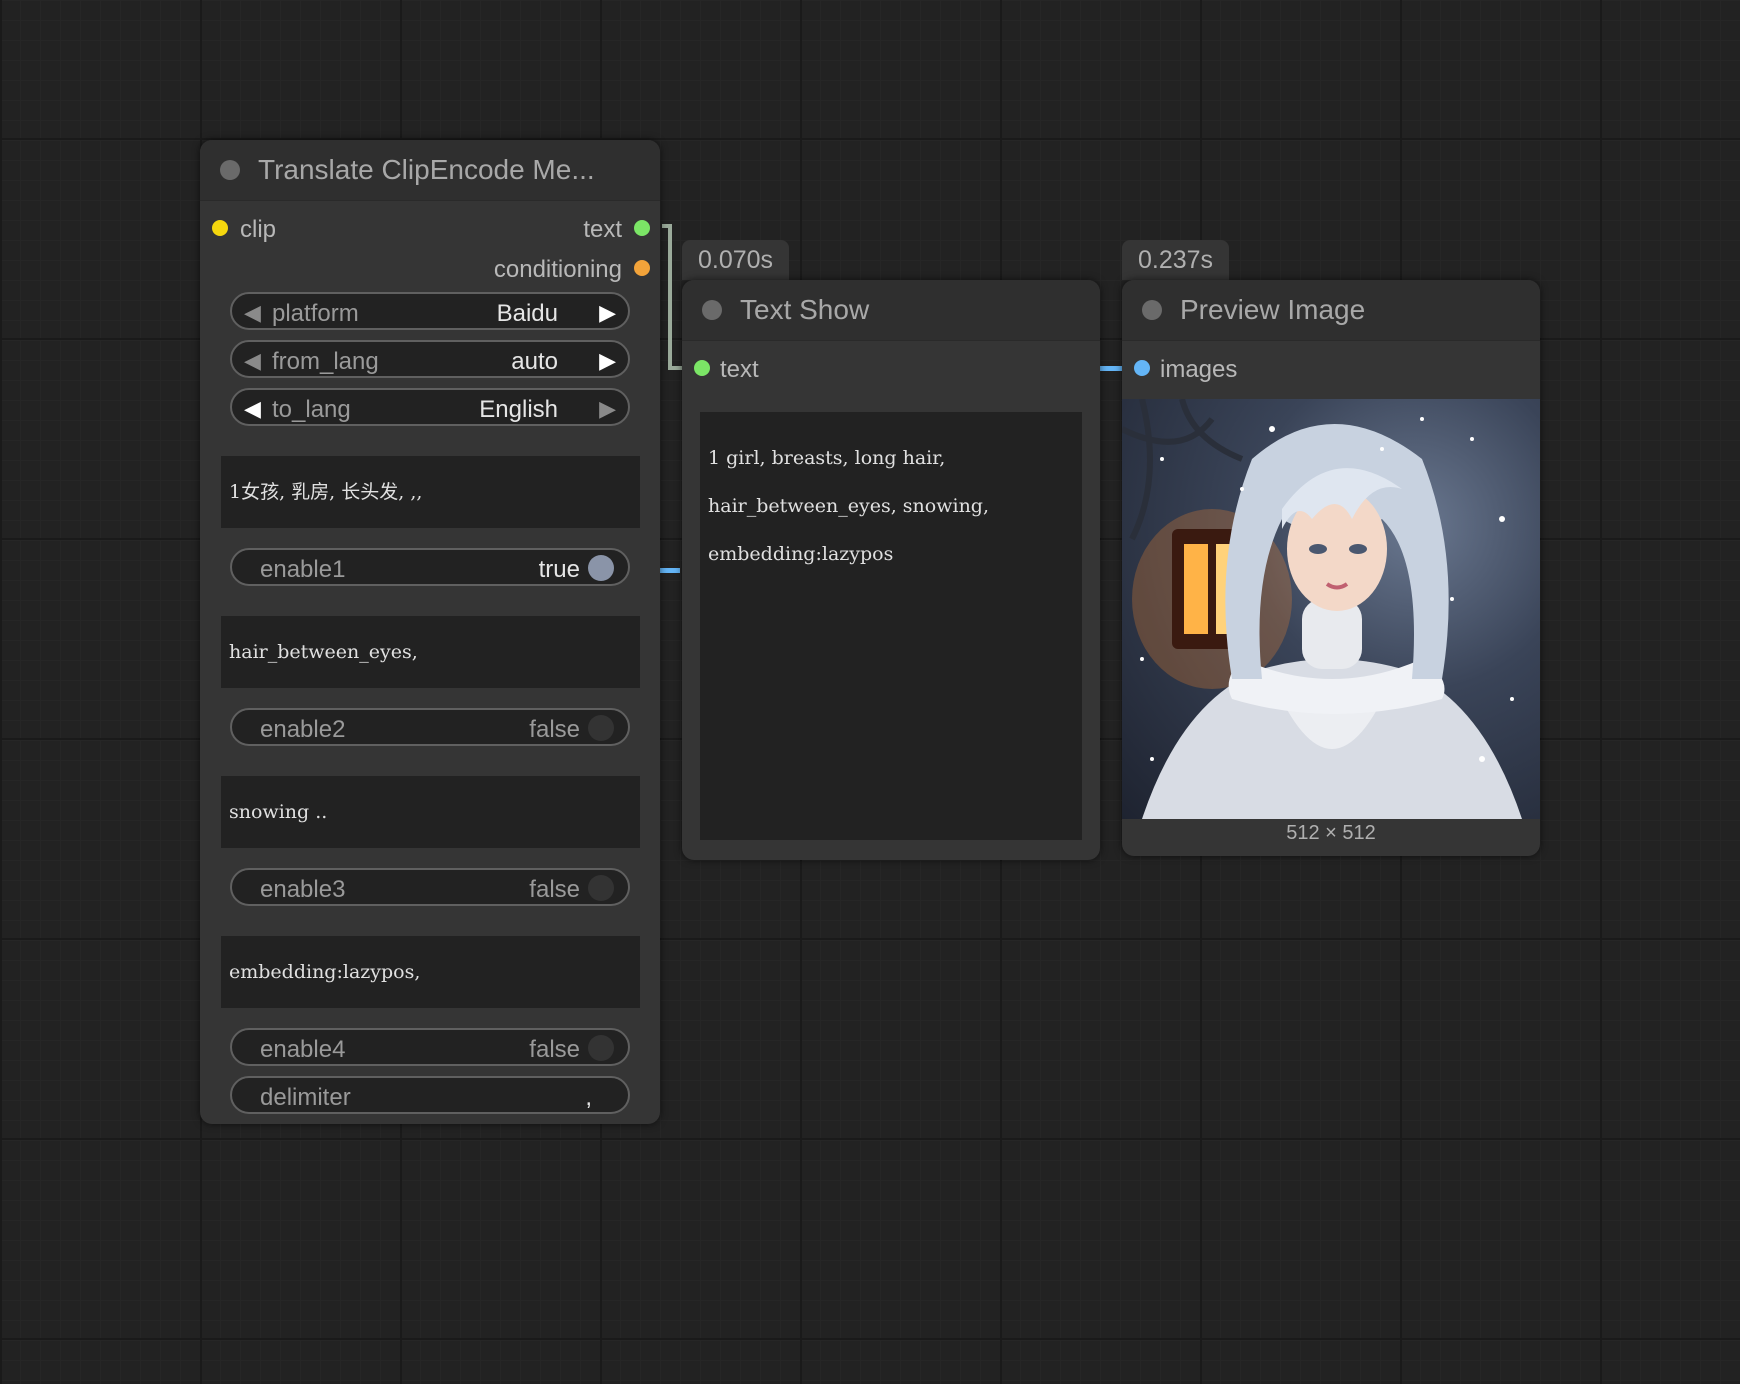  I want to click on stub-wire, so click(670, 570).